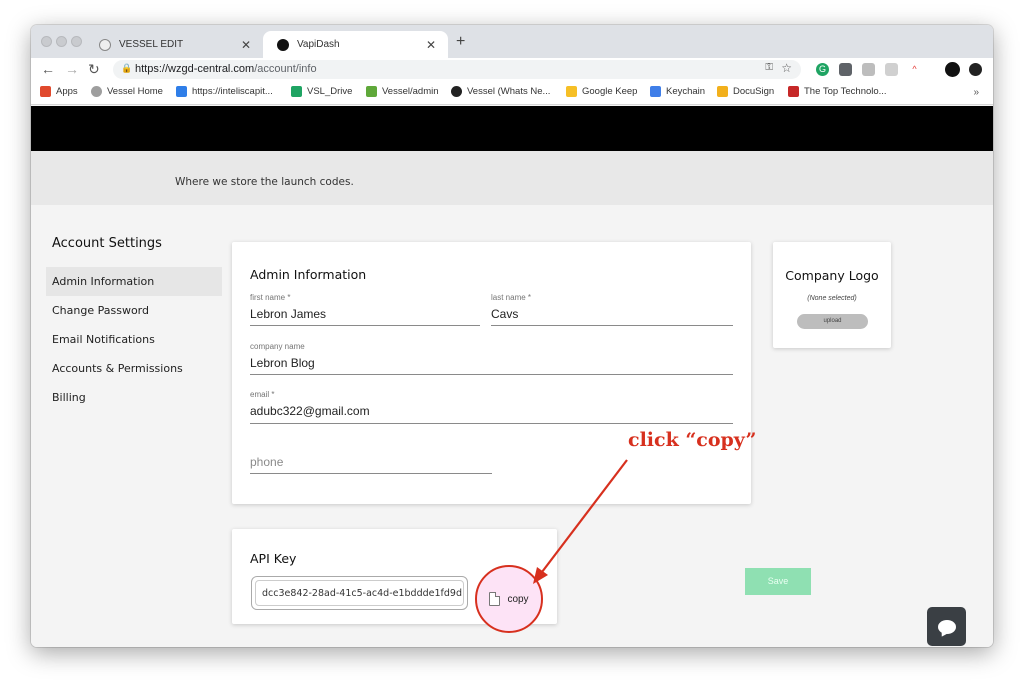 Image resolution: width=1024 pixels, height=685 pixels. I want to click on bookmark-vessel-home: Vessel Home, so click(127, 91).